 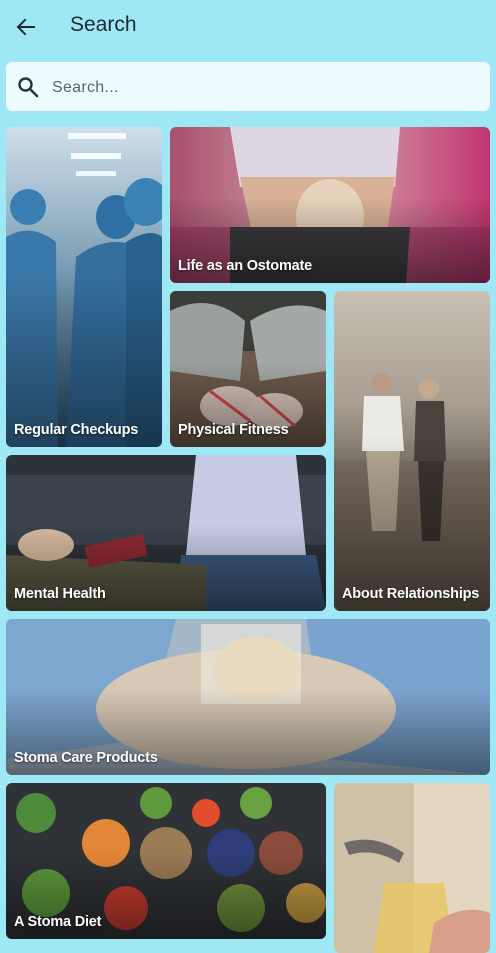 I want to click on tile-label: A Stoma Diet, so click(x=58, y=922).